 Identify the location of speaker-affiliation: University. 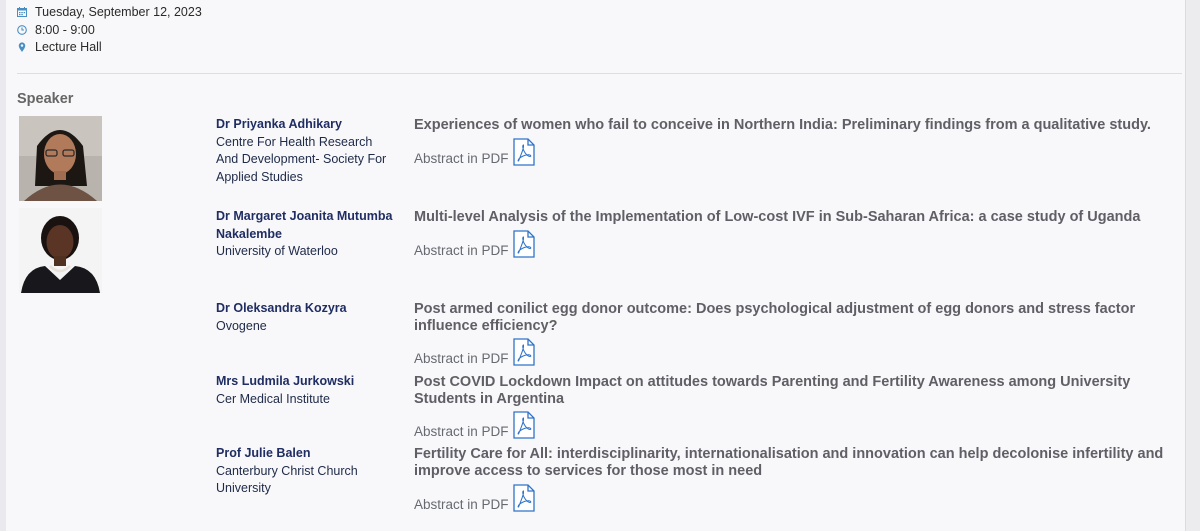
(243, 488).